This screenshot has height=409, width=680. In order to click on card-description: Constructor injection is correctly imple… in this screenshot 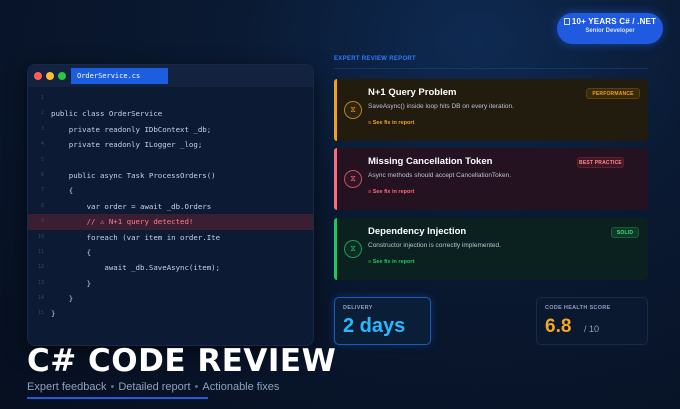, I will do `click(434, 245)`.